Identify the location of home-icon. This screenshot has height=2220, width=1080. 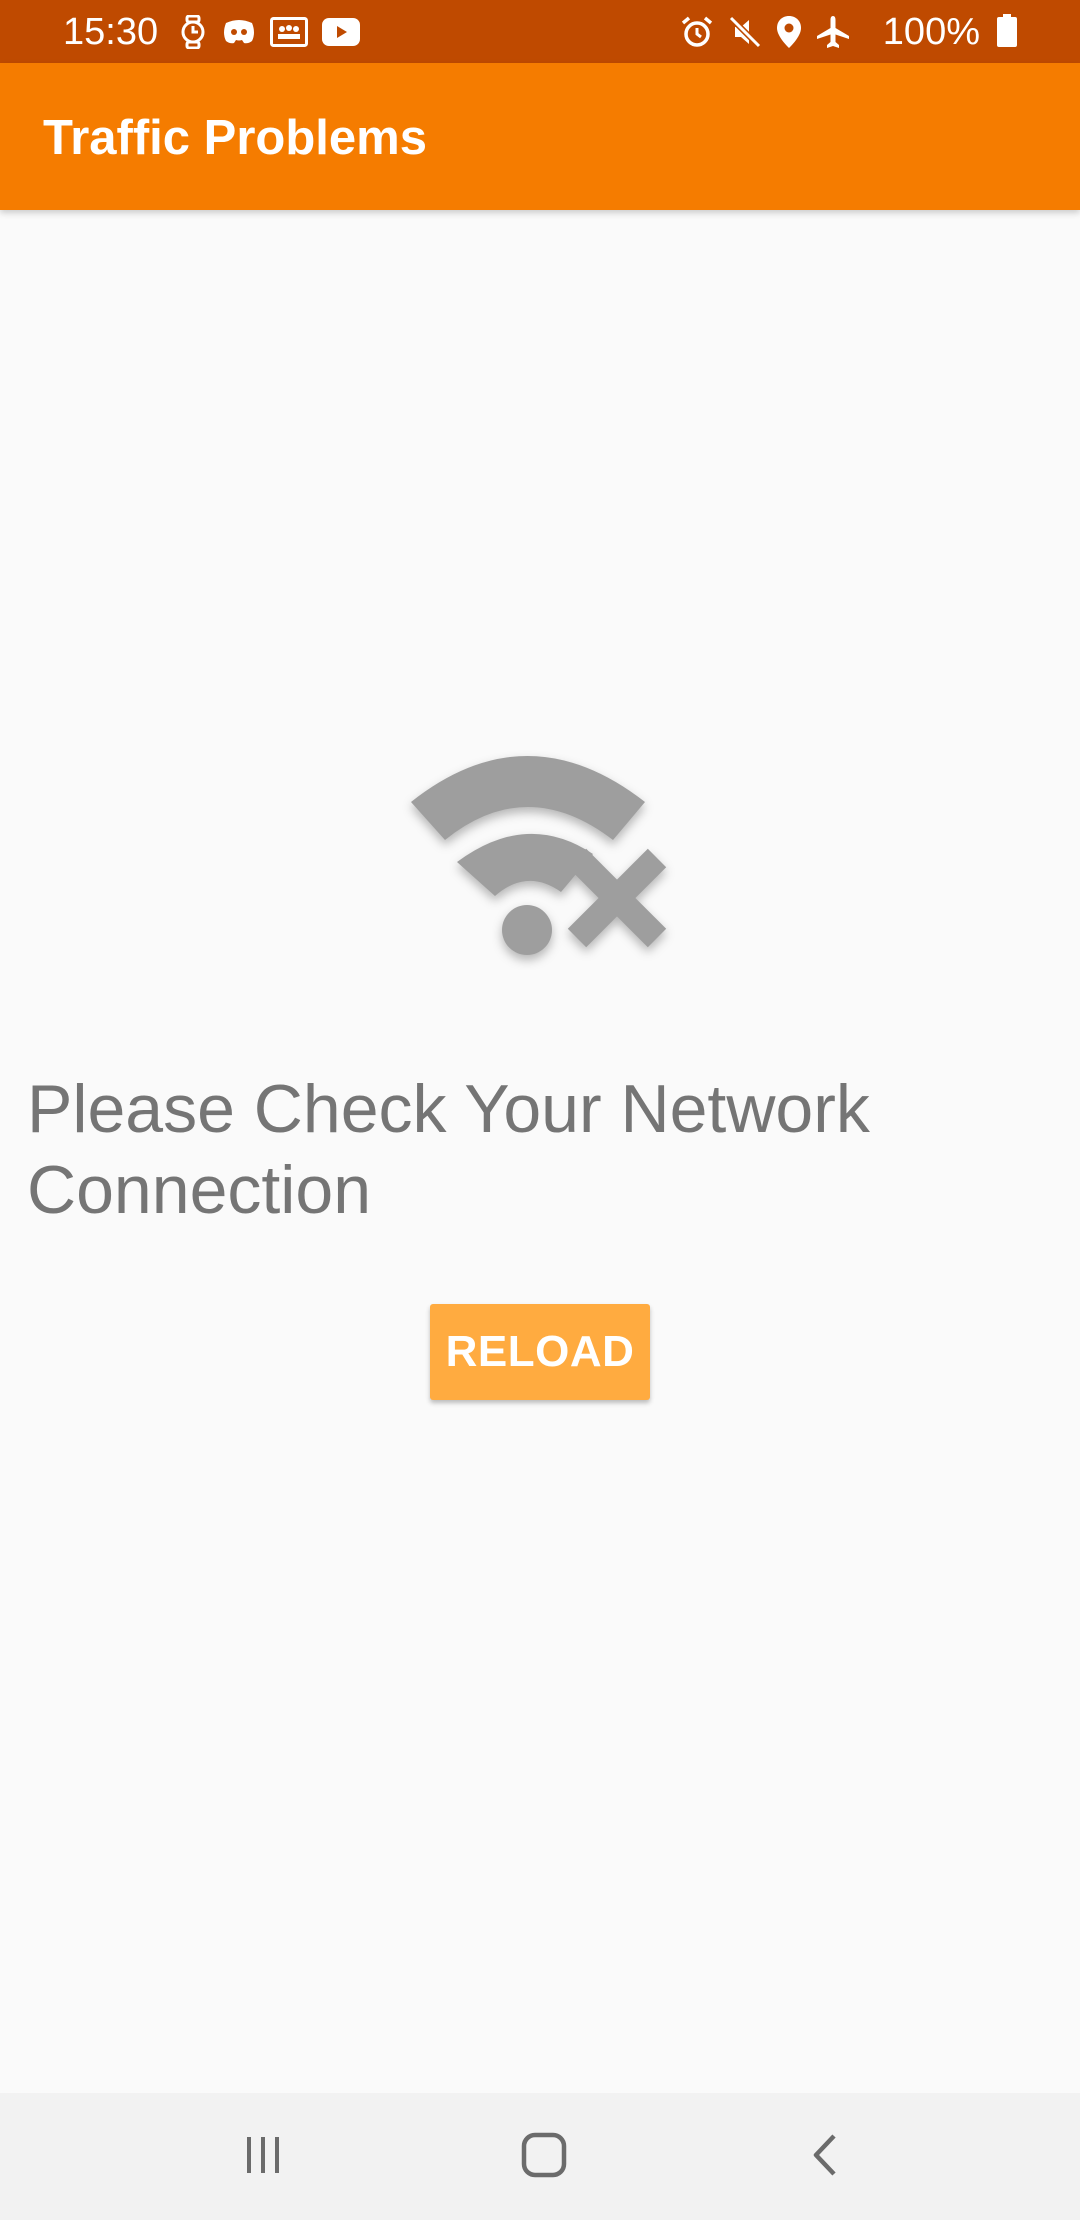
(544, 2157).